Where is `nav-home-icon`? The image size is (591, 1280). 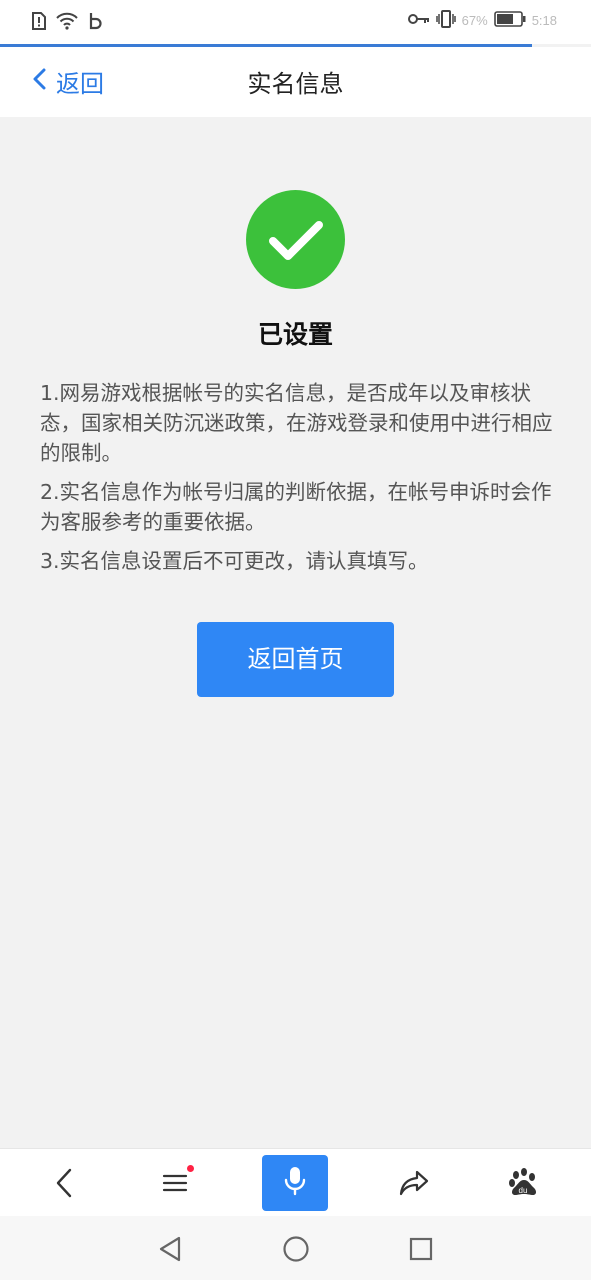
nav-home-icon is located at coordinates (296, 1249).